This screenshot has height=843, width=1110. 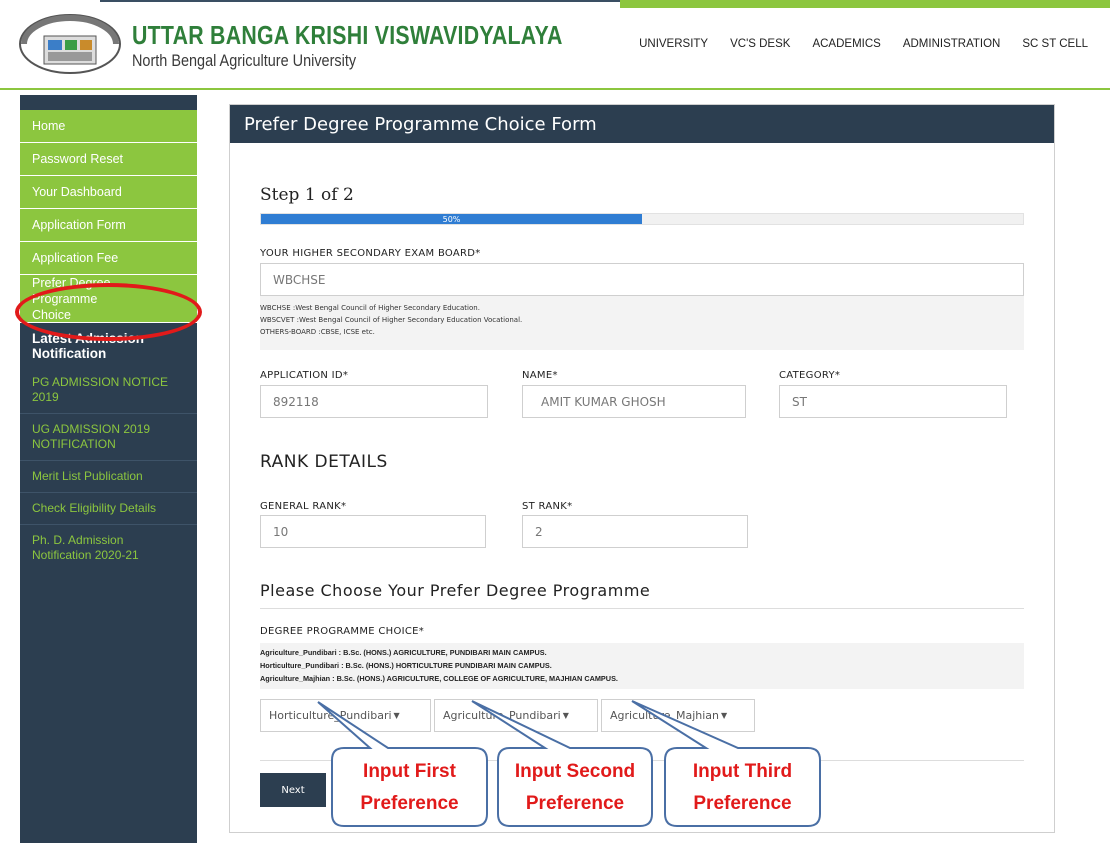 I want to click on sidebar-item-password-reset: Password Reset, so click(x=108, y=159).